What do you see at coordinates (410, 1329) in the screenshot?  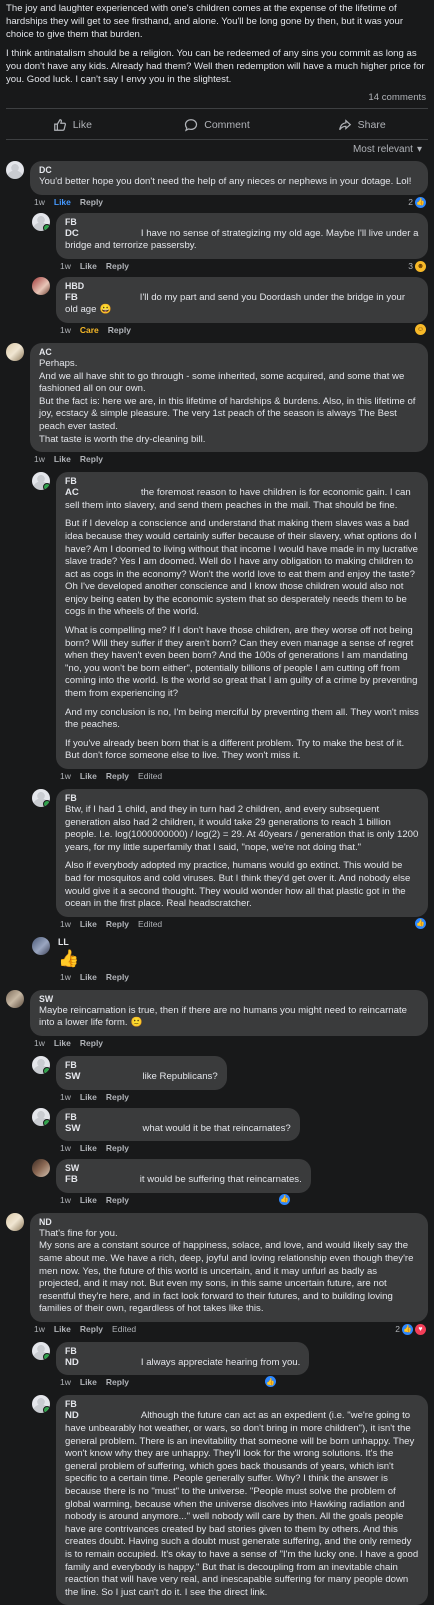 I see `reaction-summary: 2 👍 ♥` at bounding box center [410, 1329].